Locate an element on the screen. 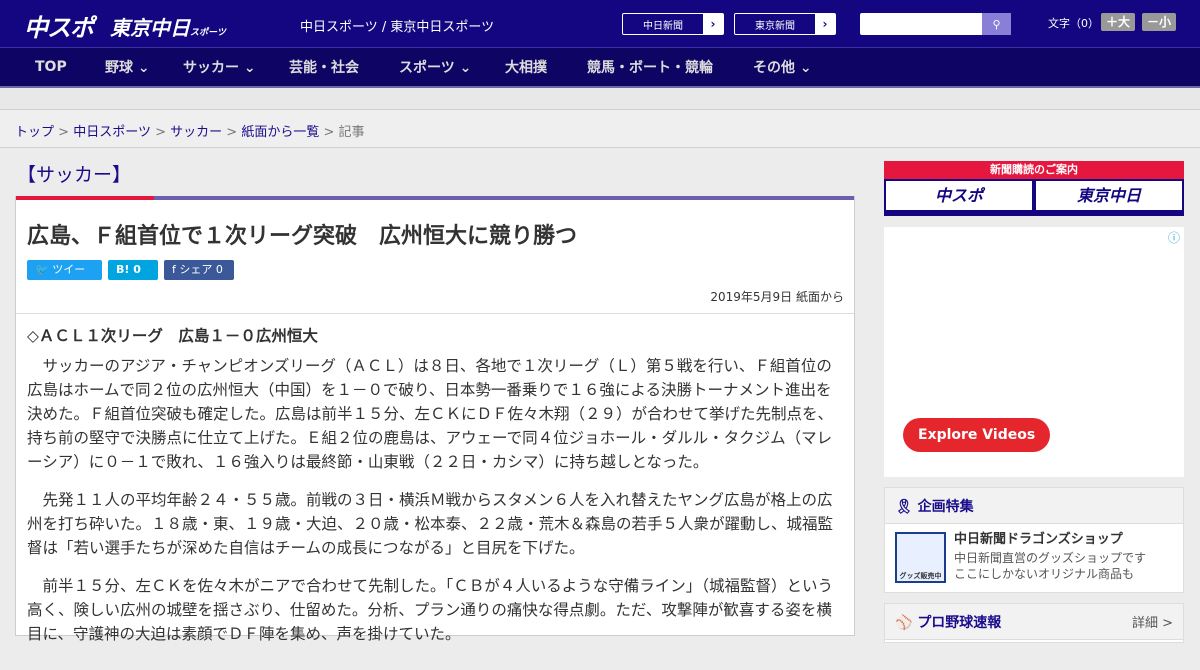 This screenshot has height=670, width=1200. logo-text: 東京中日 is located at coordinates (150, 28).